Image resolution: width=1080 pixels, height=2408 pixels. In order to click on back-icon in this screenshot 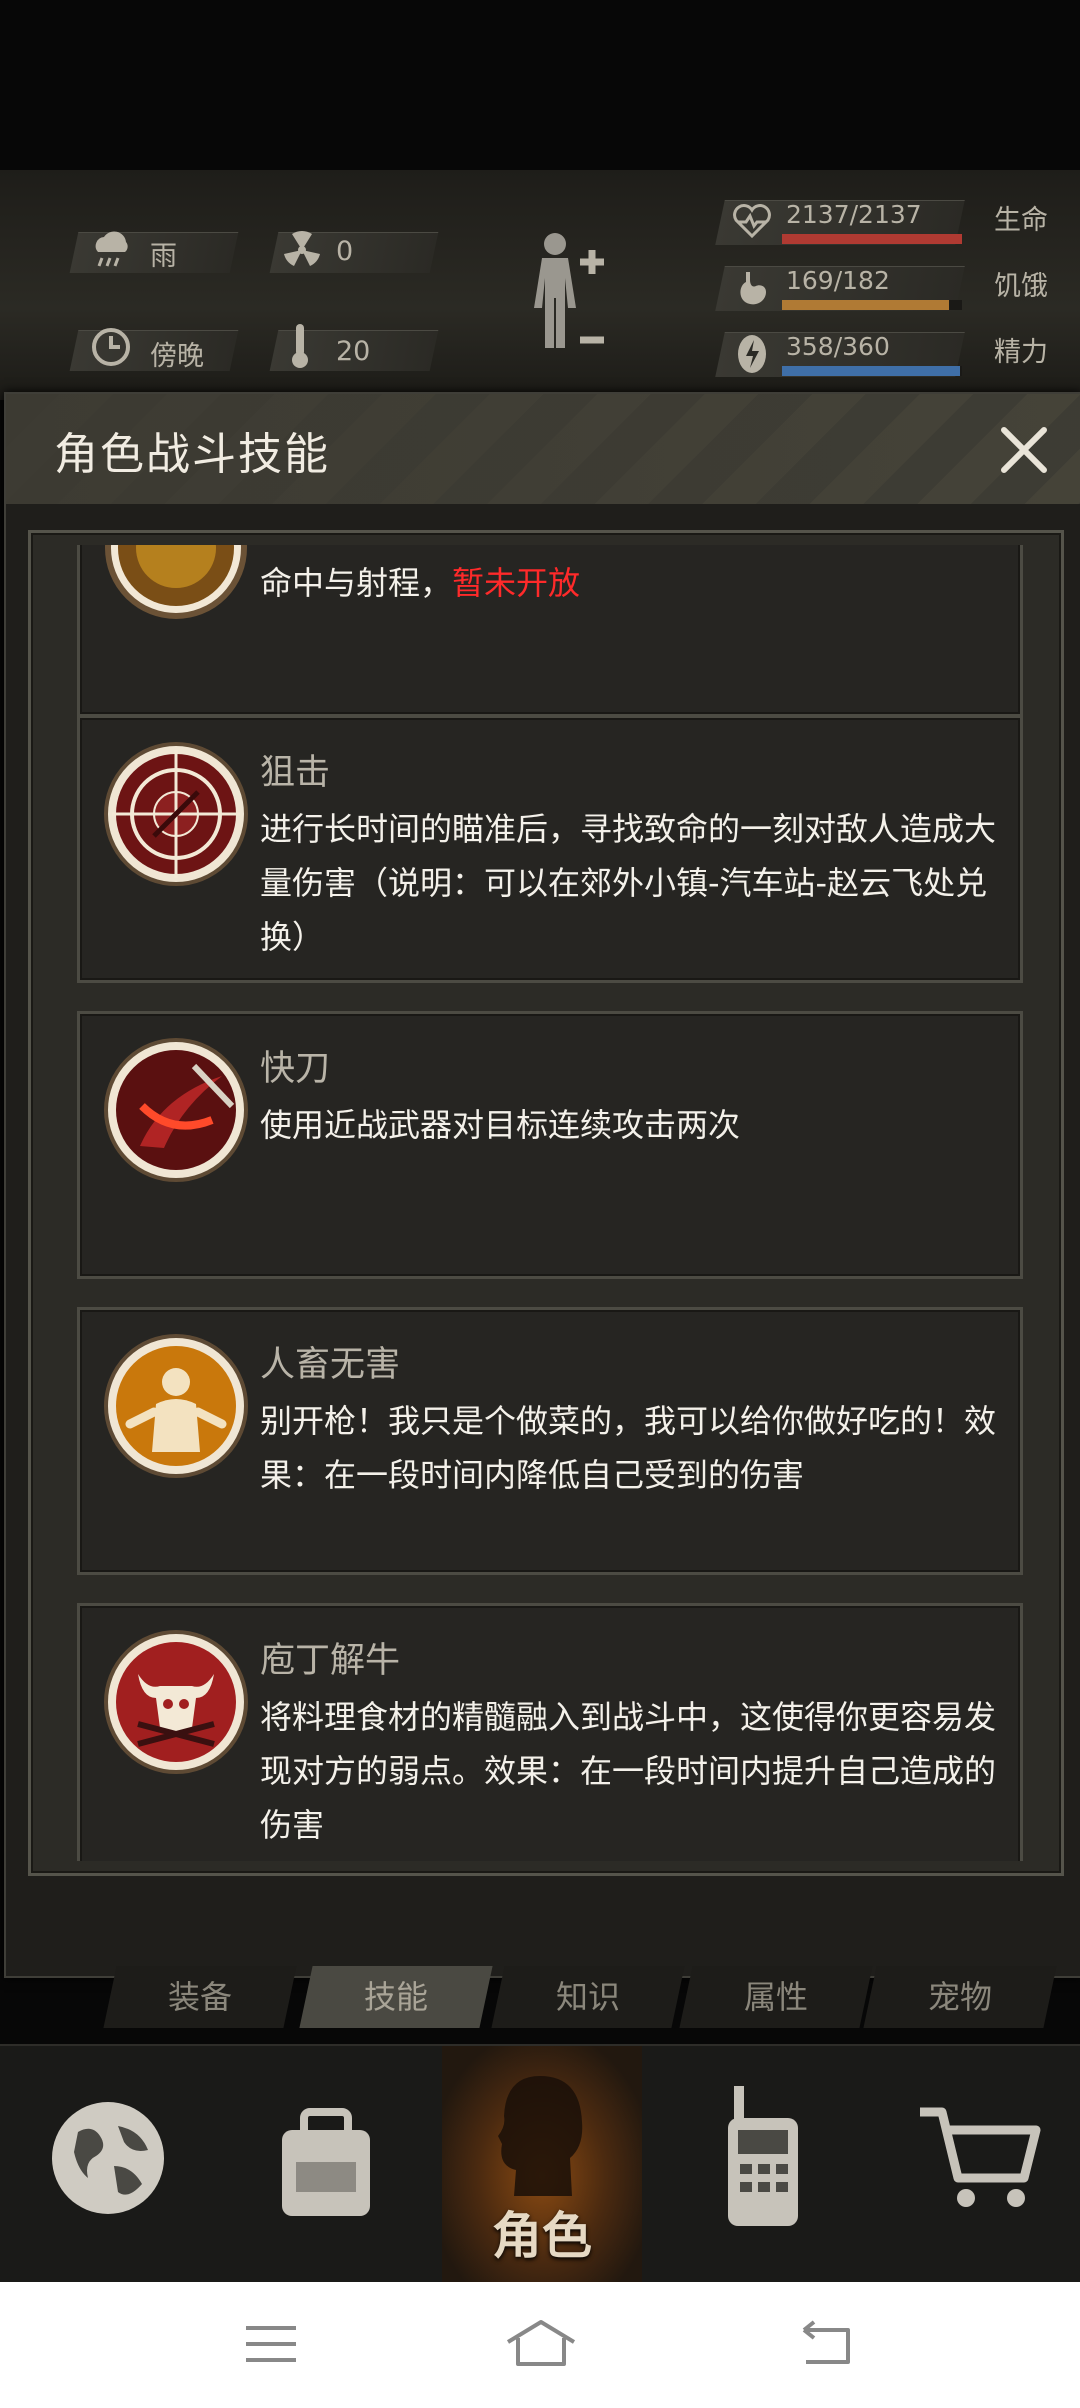, I will do `click(825, 2343)`.